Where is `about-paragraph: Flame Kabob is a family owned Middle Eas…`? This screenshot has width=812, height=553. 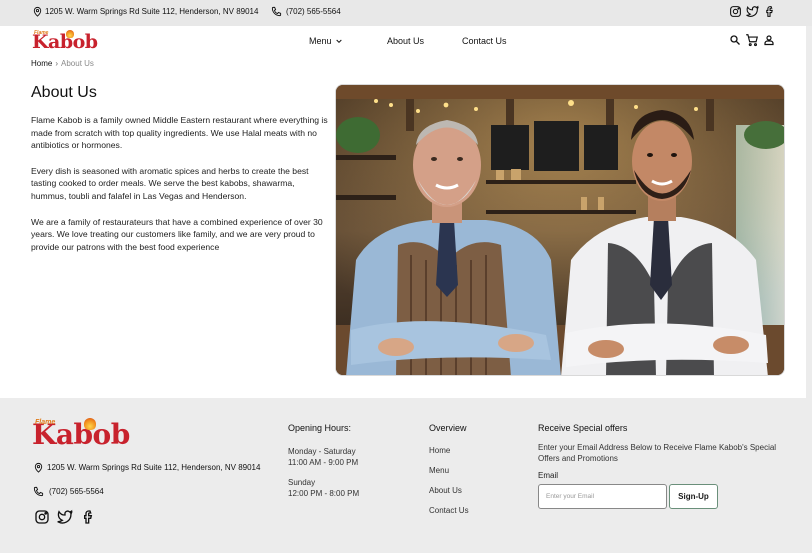 about-paragraph: Flame Kabob is a family owned Middle Eas… is located at coordinates (179, 133).